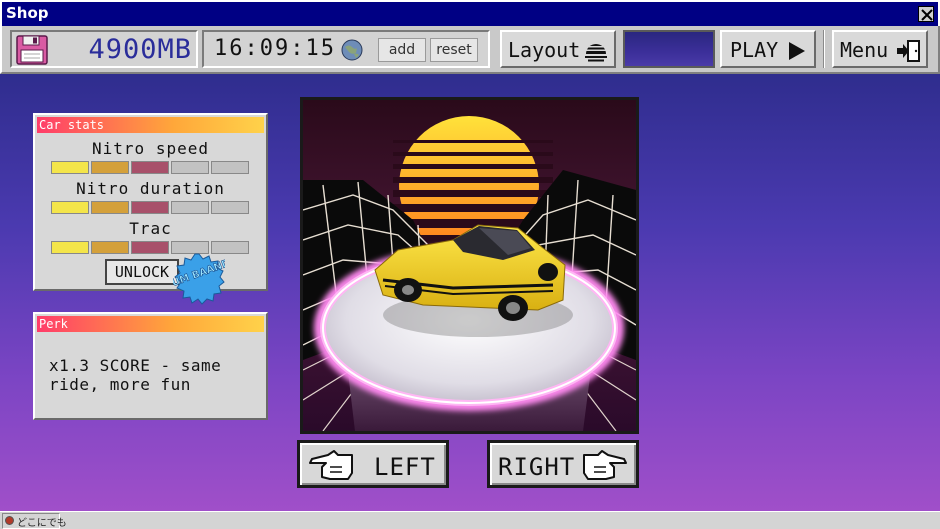  Describe the element at coordinates (544, 50) in the screenshot. I see `layout-button-label: Layout` at that location.